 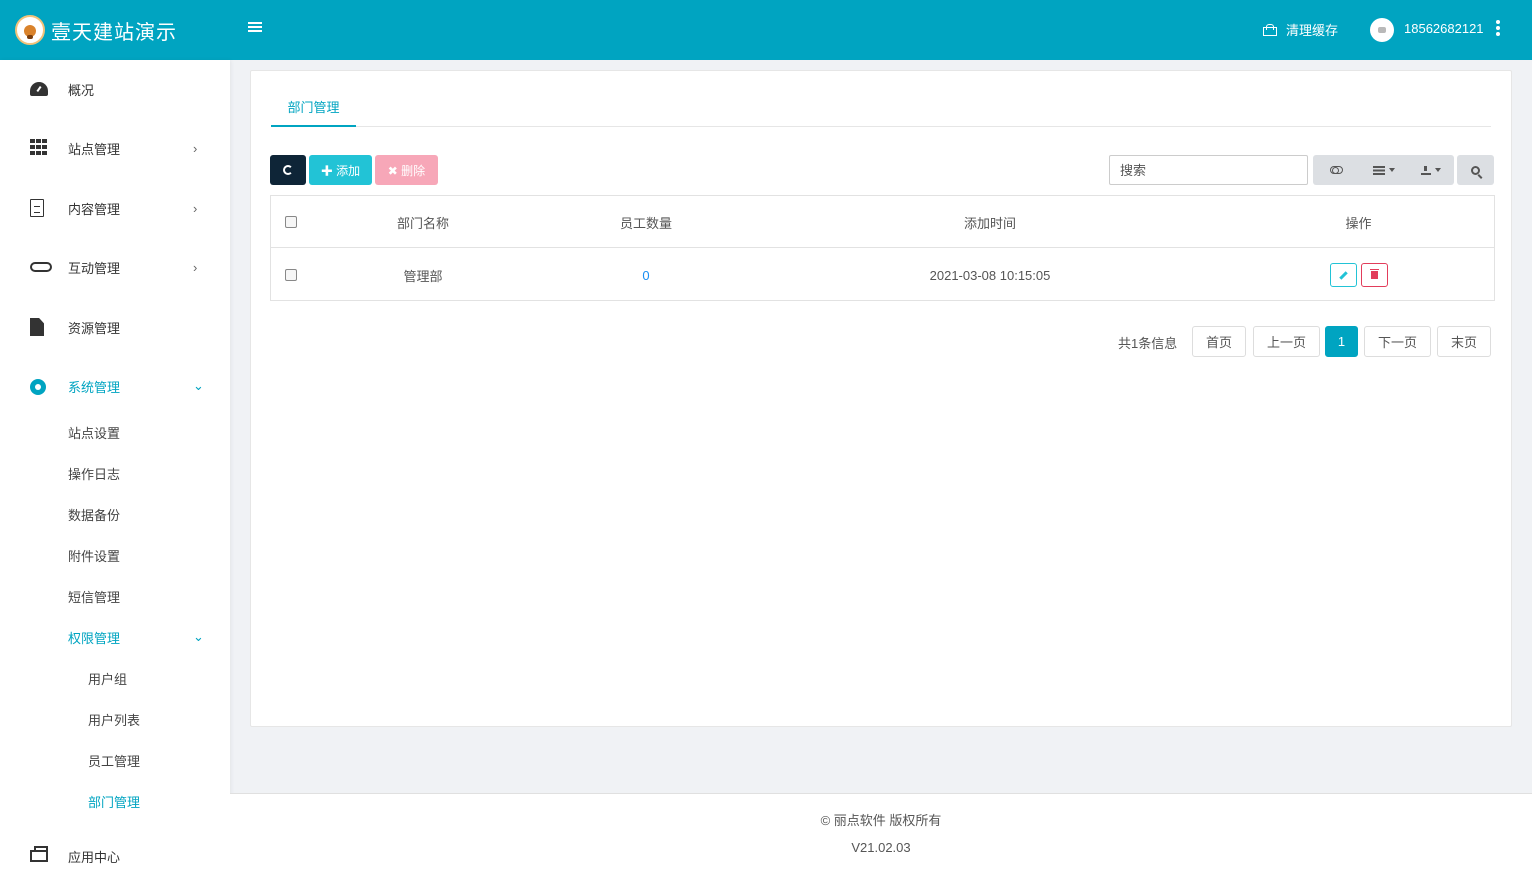 I want to click on sidebar-item-content: 内容管理 ›, so click(x=115, y=208).